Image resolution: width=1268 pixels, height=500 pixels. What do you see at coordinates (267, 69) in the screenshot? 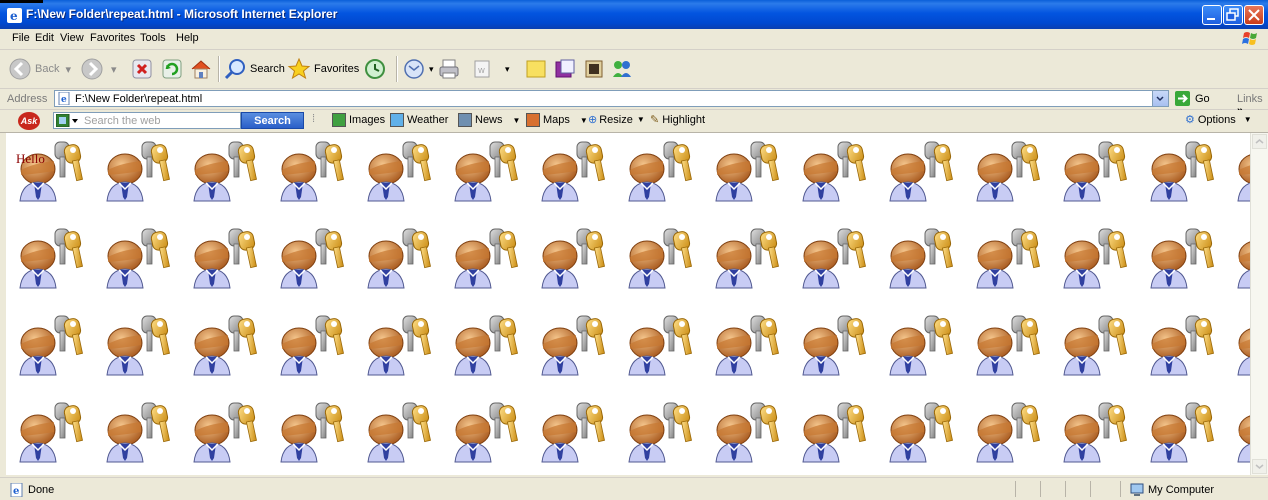
I see `search-label: Search` at bounding box center [267, 69].